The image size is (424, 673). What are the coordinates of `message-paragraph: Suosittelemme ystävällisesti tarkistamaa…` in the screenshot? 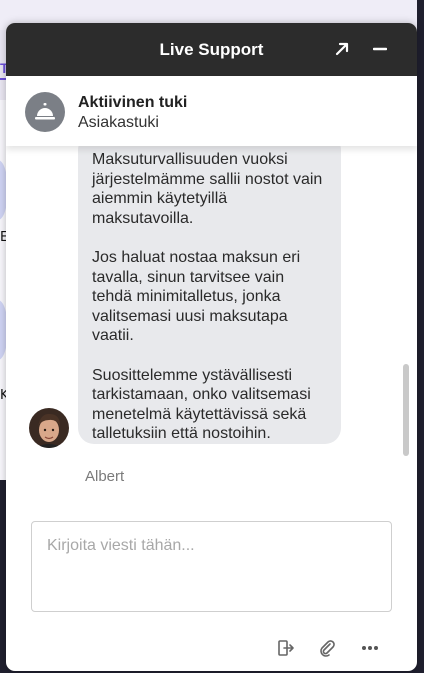 It's located at (201, 404).